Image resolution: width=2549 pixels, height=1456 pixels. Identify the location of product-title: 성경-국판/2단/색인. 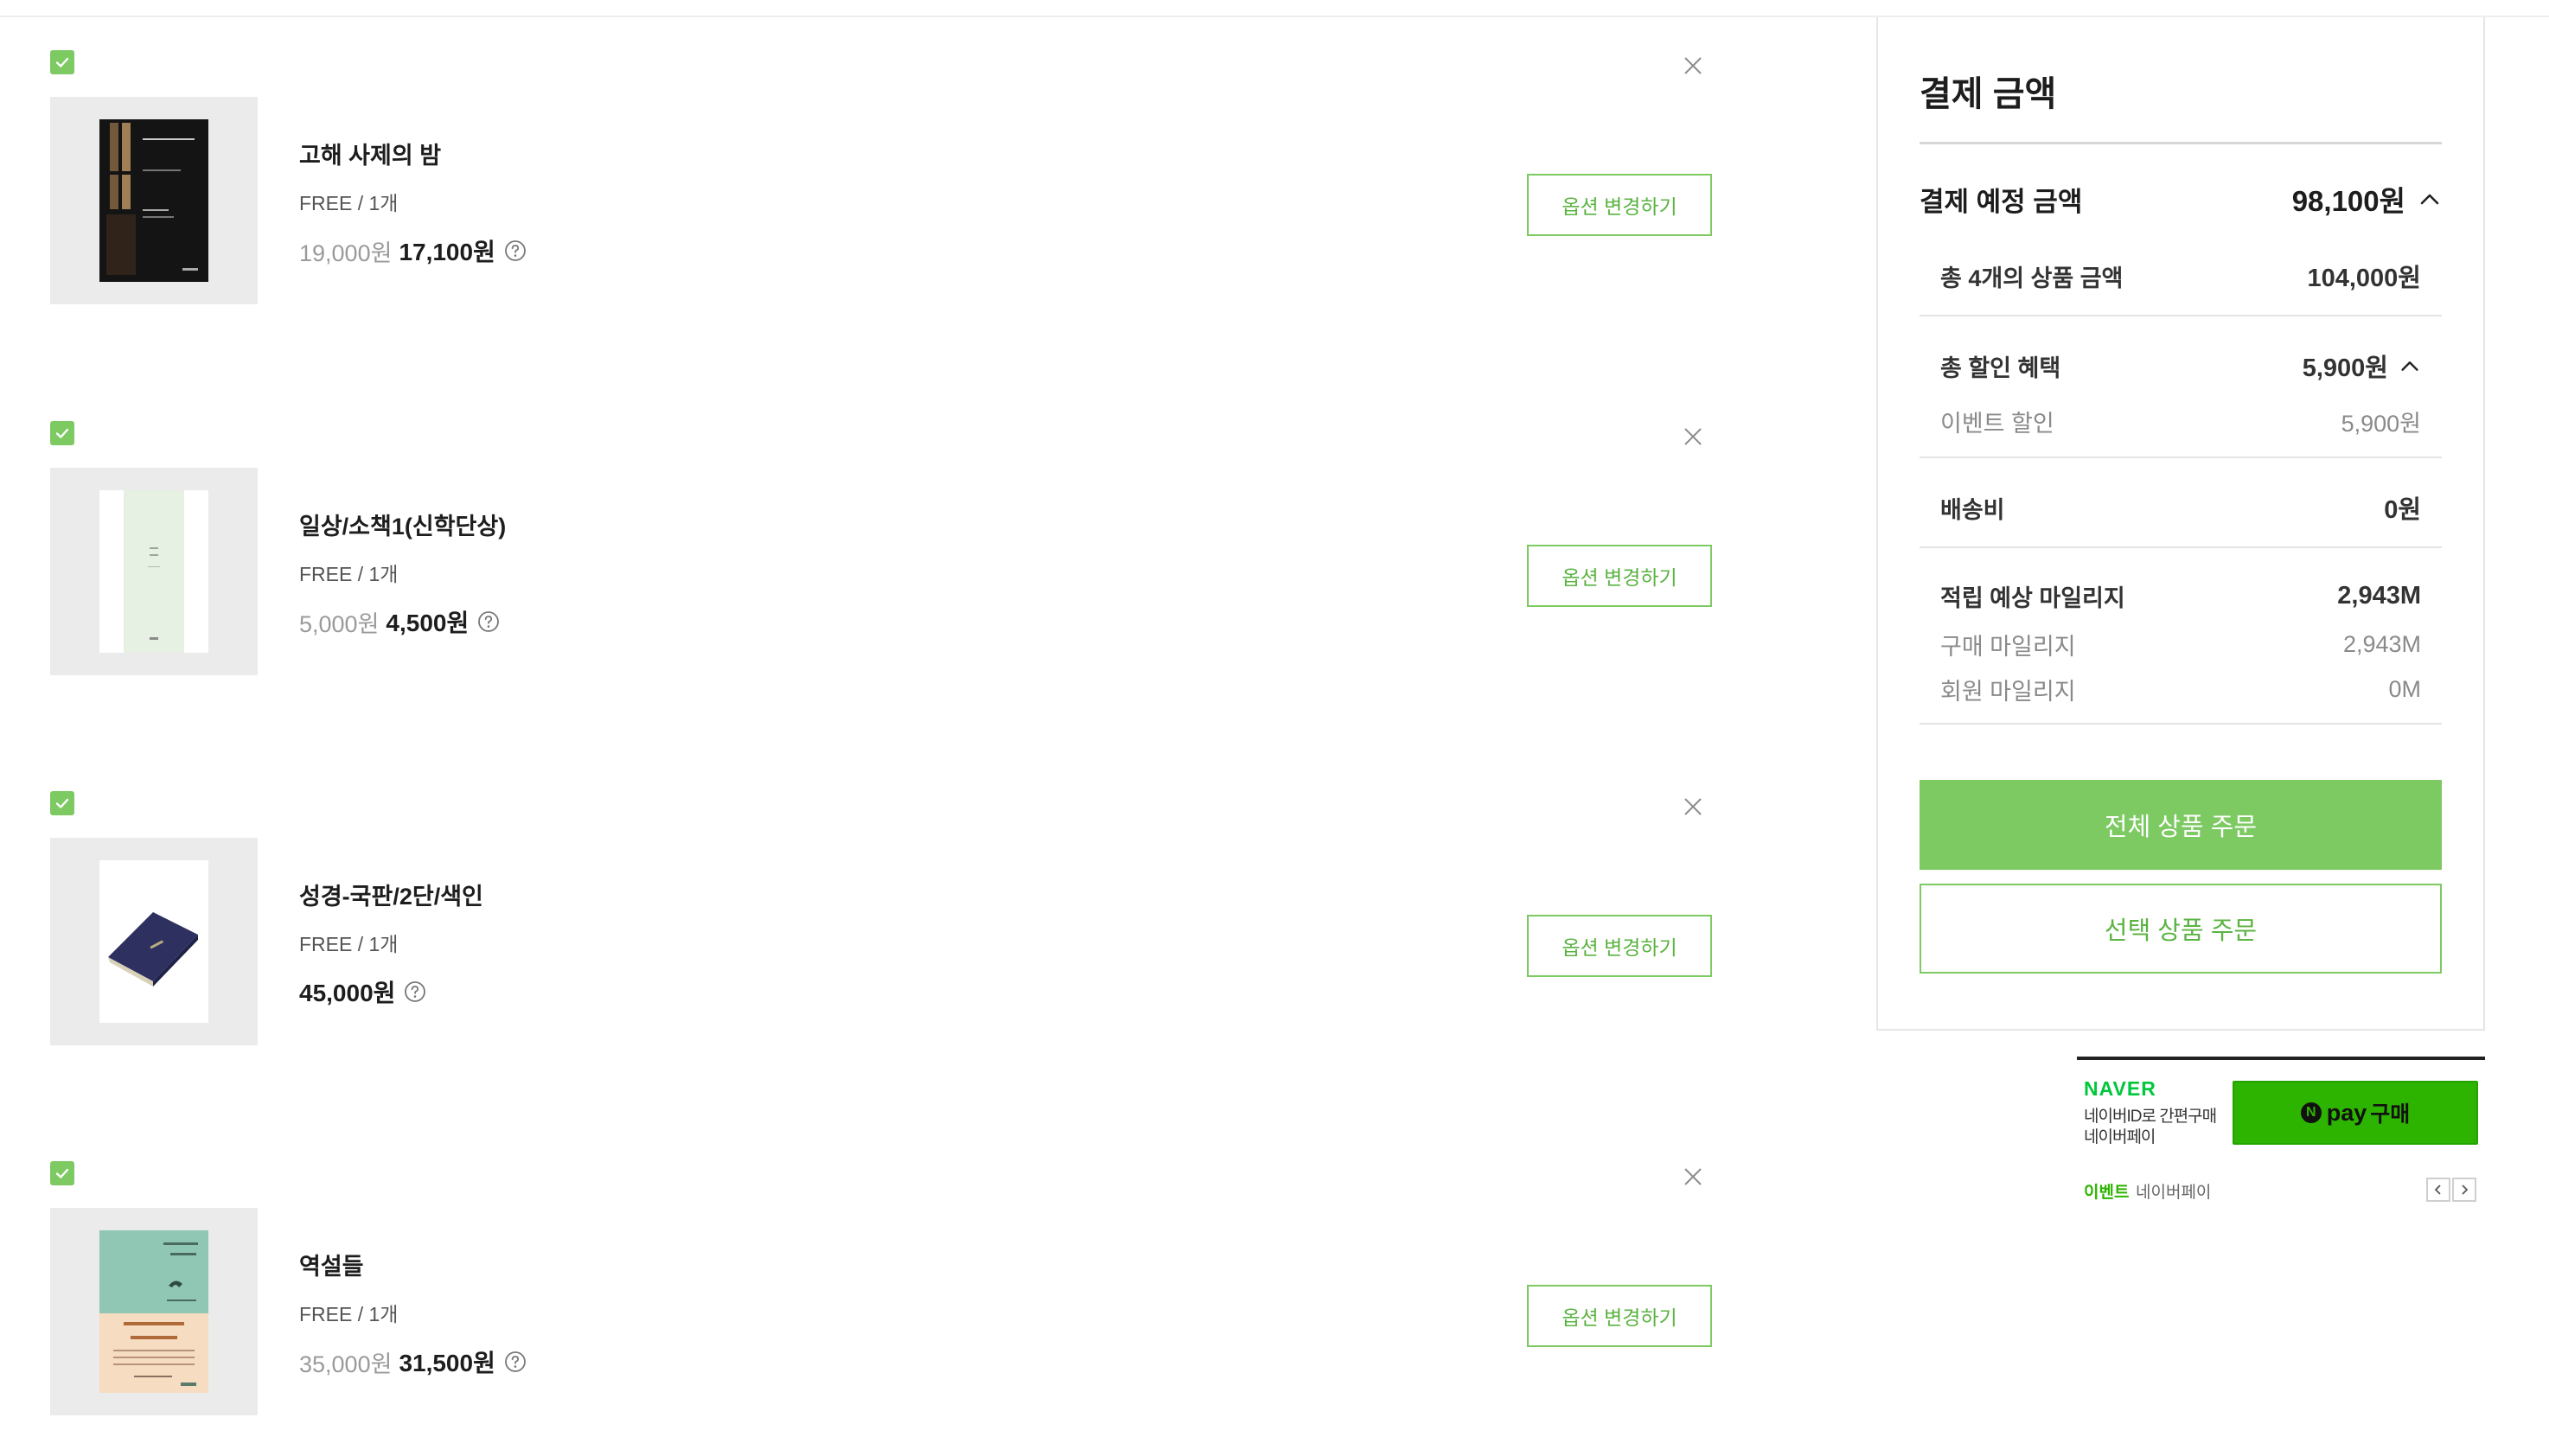
(391, 895).